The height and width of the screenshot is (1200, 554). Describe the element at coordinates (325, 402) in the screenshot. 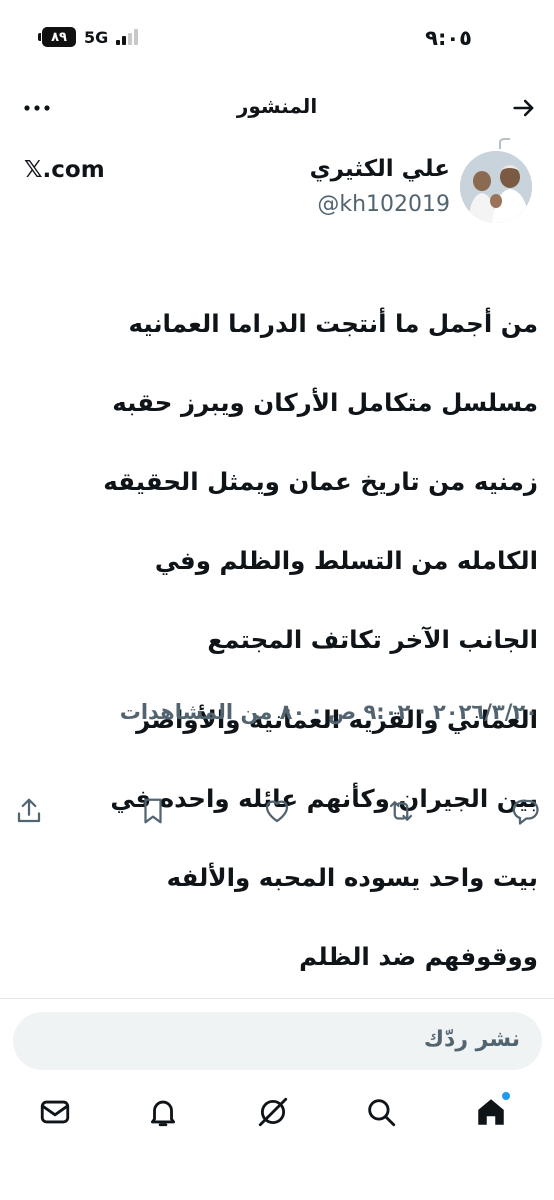

I see `post-text-line: مسلسل متكامل الأركان ويبرز حقبه` at that location.